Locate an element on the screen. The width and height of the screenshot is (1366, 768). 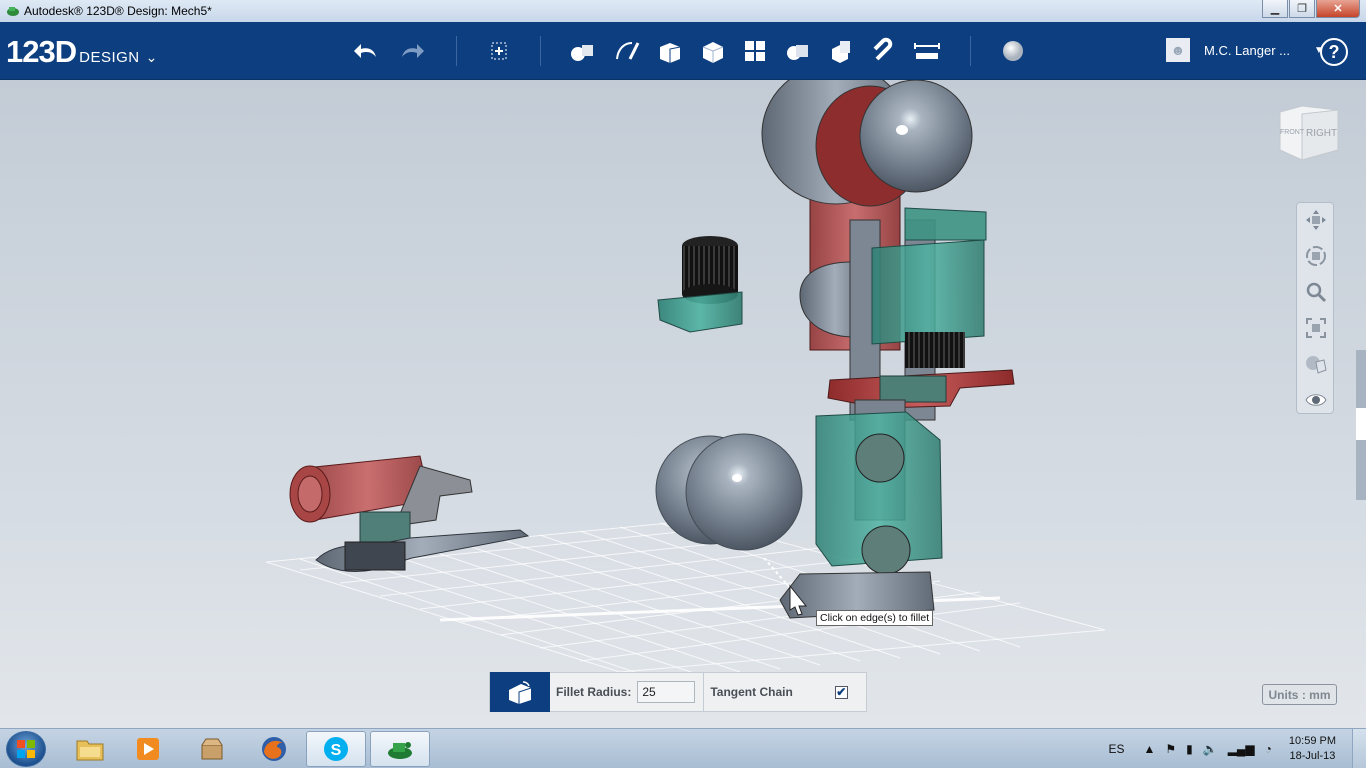
grouping-icon is located at coordinates (798, 51).